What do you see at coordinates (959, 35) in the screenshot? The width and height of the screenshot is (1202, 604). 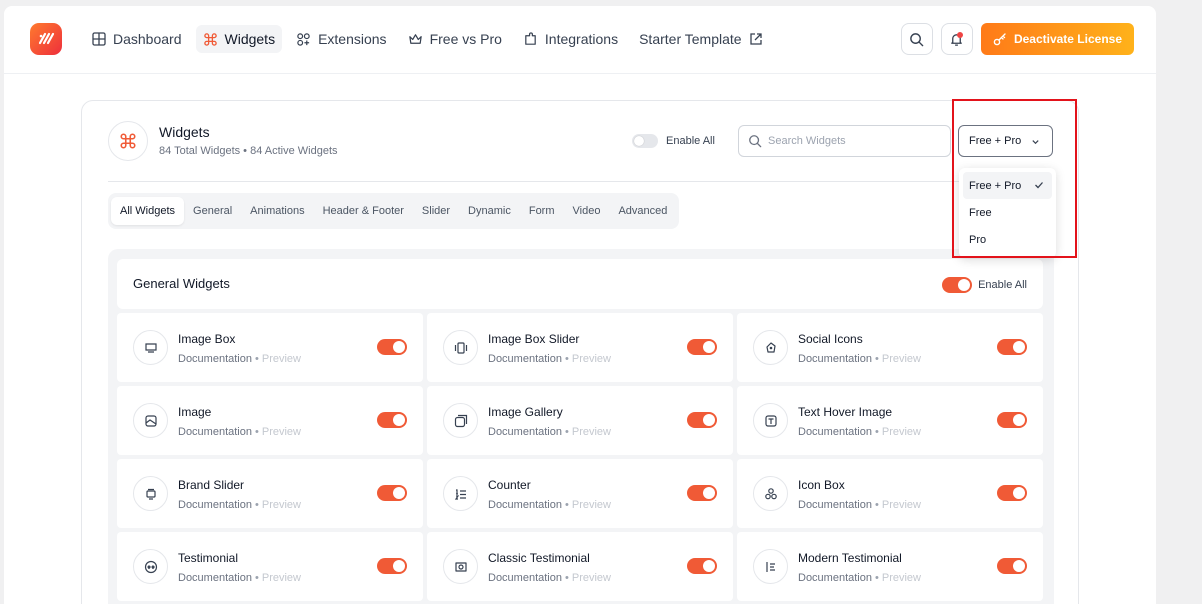 I see `notification-dot` at bounding box center [959, 35].